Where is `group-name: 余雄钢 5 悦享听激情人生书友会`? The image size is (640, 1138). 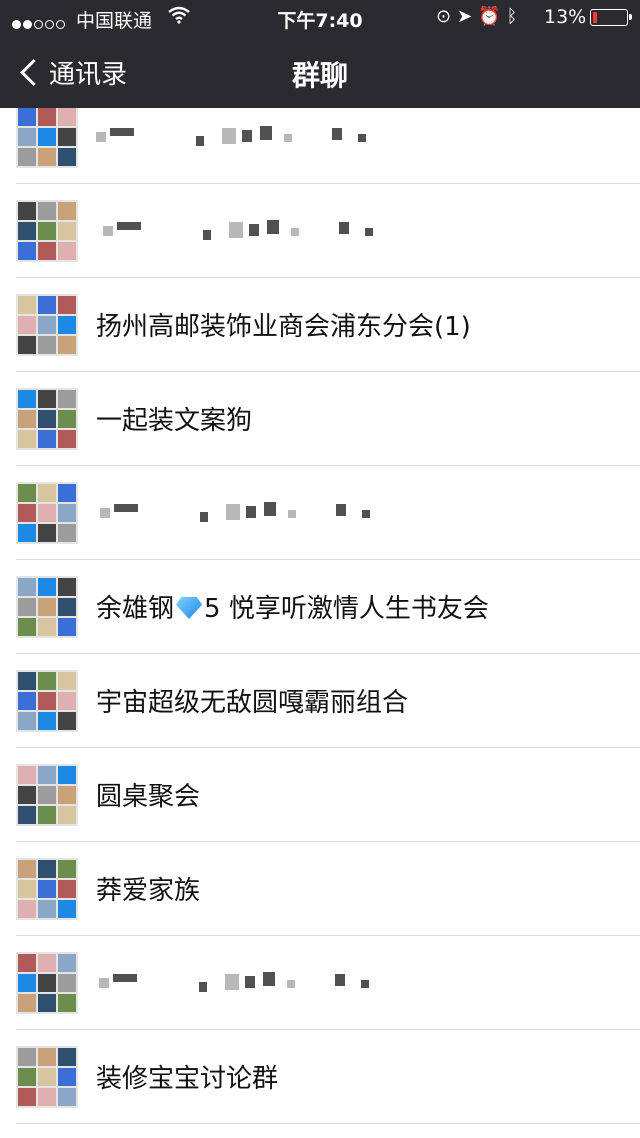 group-name: 余雄钢 5 悦享听激情人生书友会 is located at coordinates (292, 606).